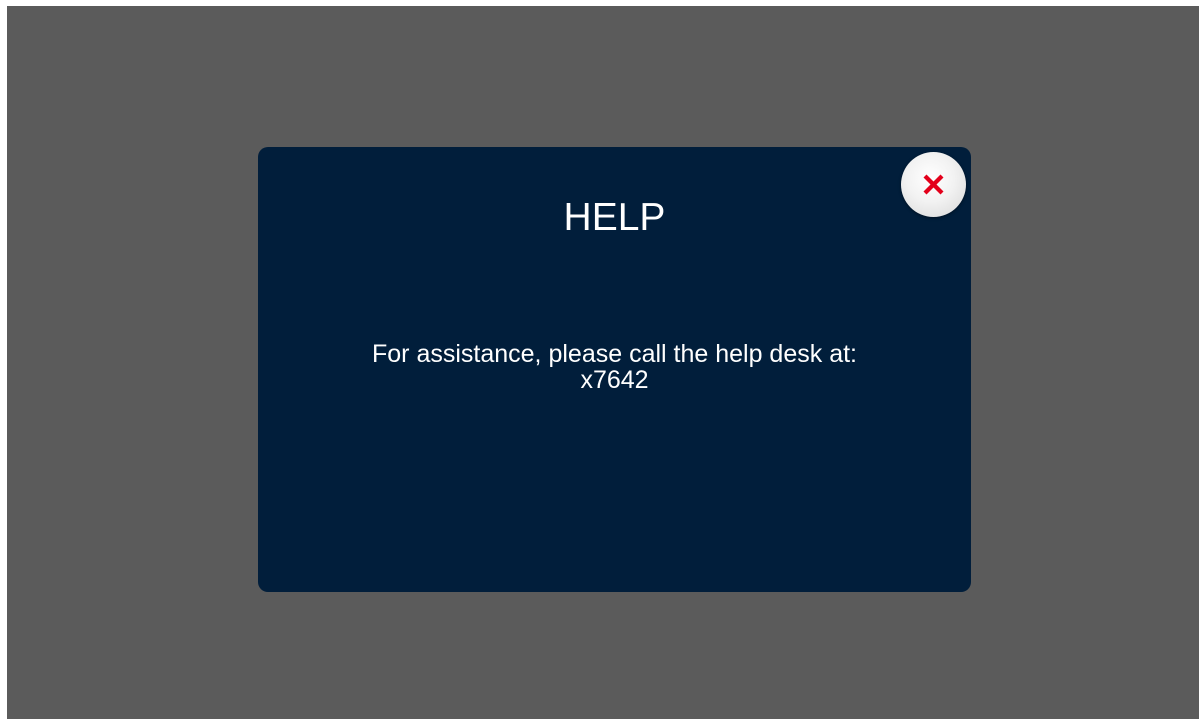 This screenshot has height=719, width=1199. What do you see at coordinates (614, 217) in the screenshot?
I see `dialog-title: HELP` at bounding box center [614, 217].